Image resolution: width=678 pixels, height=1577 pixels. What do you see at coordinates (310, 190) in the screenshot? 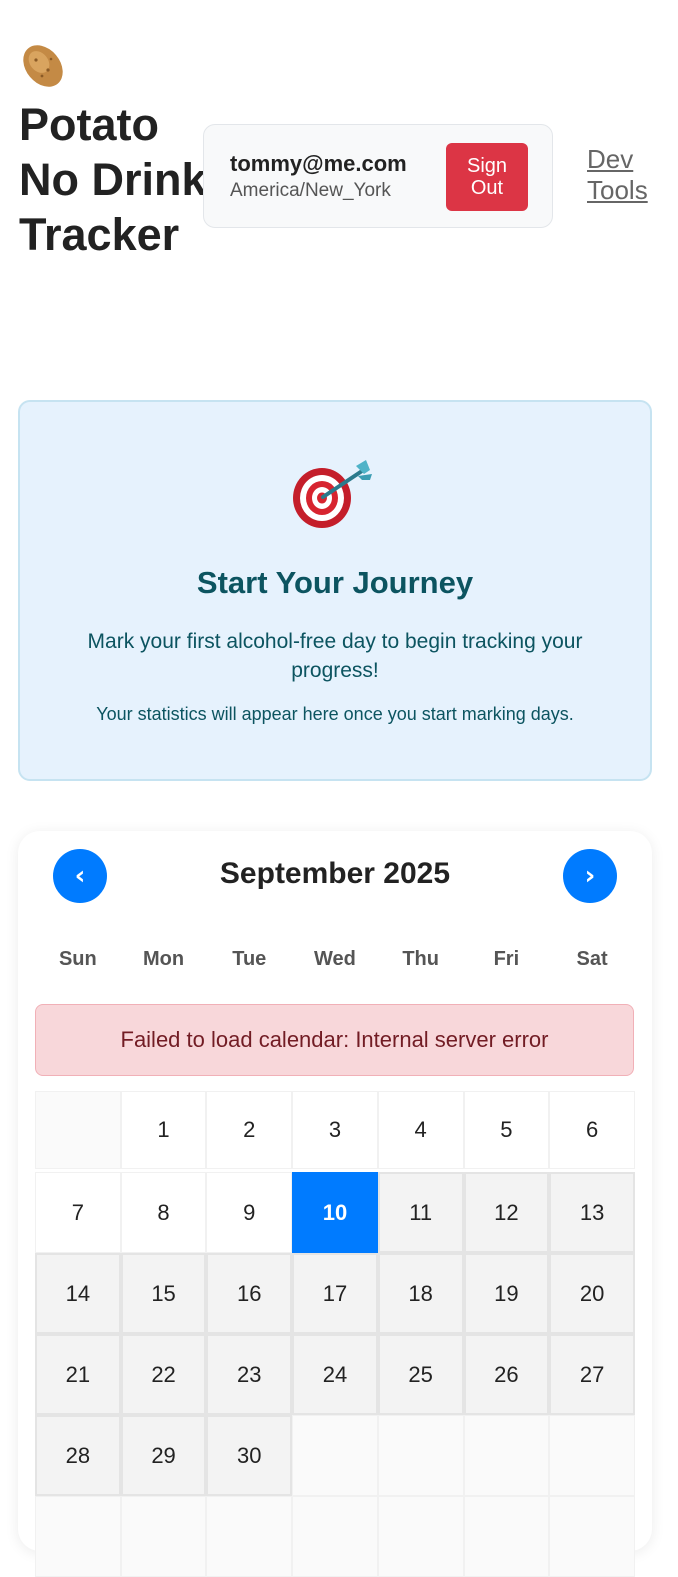
I see `user-timezone: America/New_York` at bounding box center [310, 190].